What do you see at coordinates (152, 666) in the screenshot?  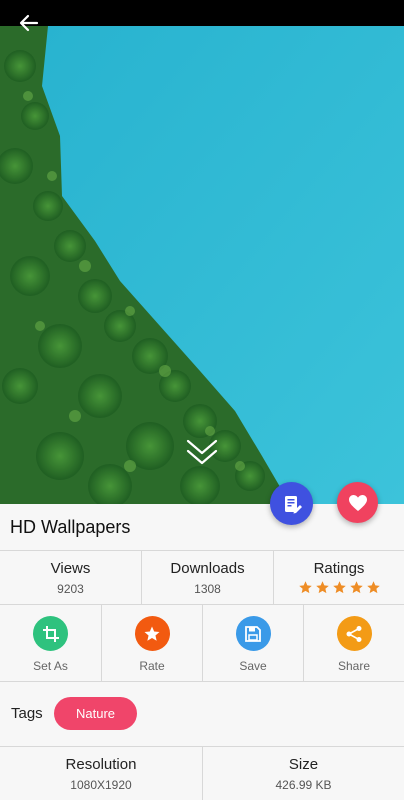 I see `rate-label: Rate` at bounding box center [152, 666].